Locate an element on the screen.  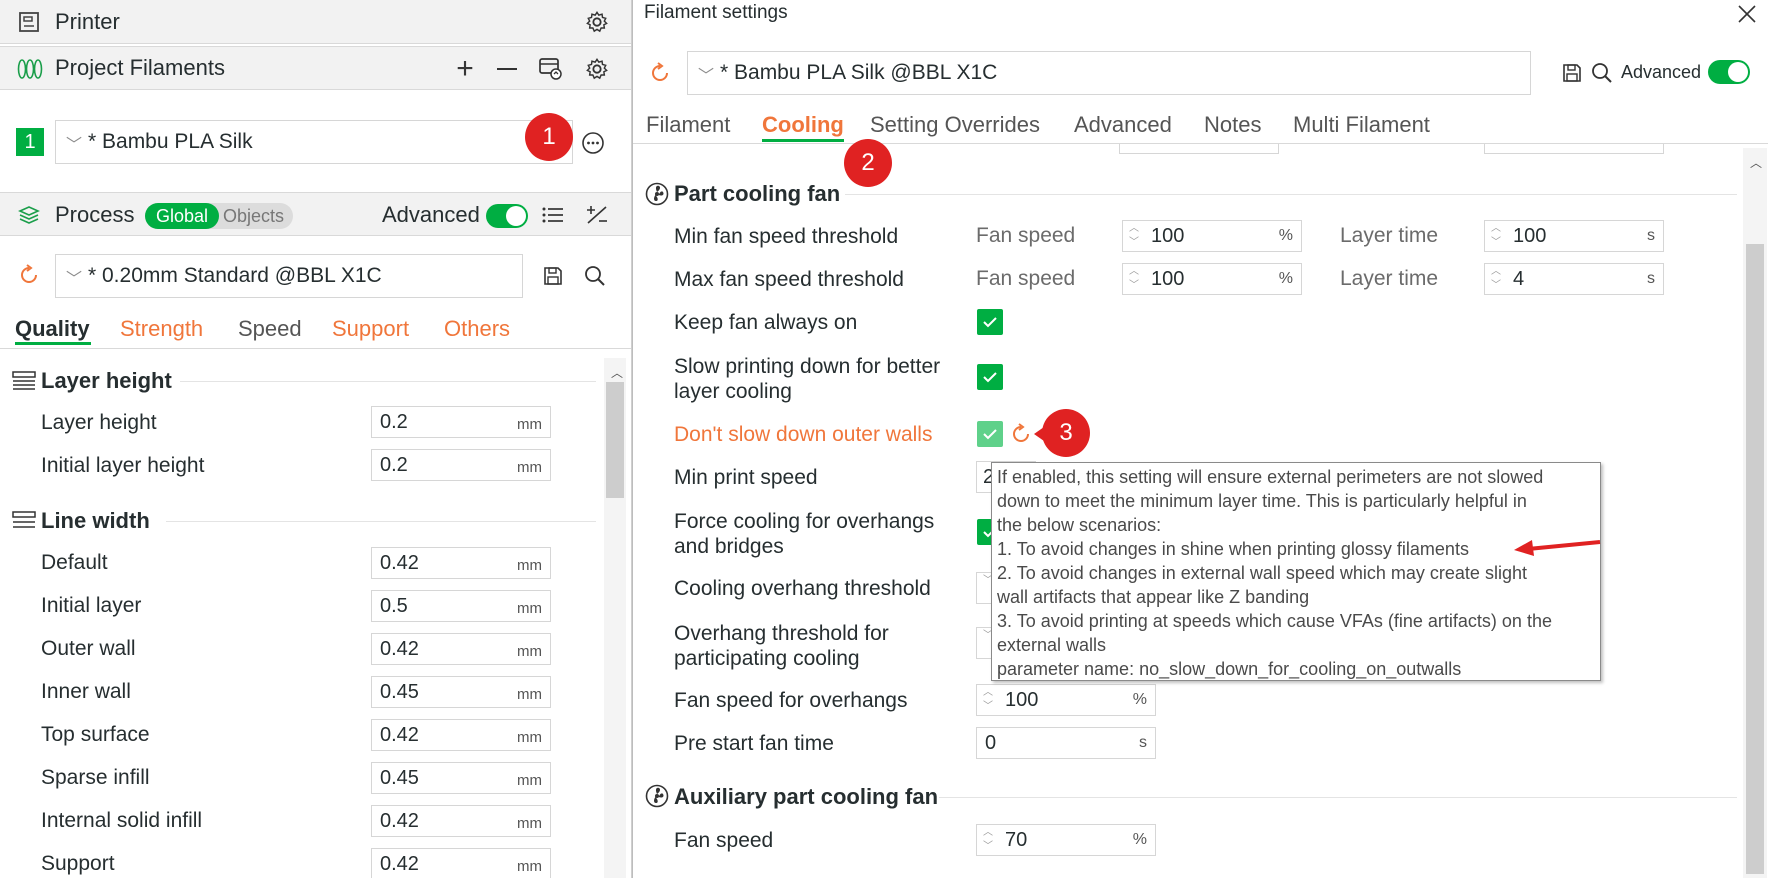
line-width-sparse-infill-input: 0.45 mm is located at coordinates (461, 778).